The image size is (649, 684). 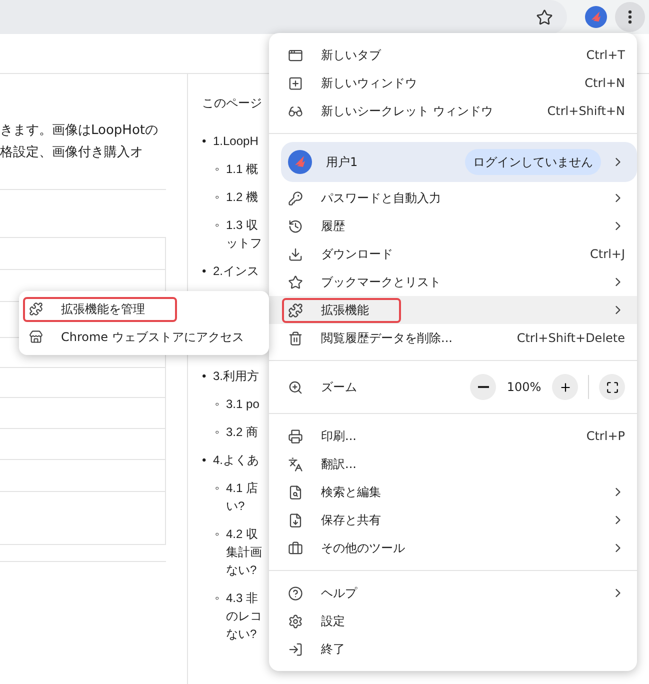 What do you see at coordinates (453, 492) in the screenshot?
I see `menu-item: 検索と編集` at bounding box center [453, 492].